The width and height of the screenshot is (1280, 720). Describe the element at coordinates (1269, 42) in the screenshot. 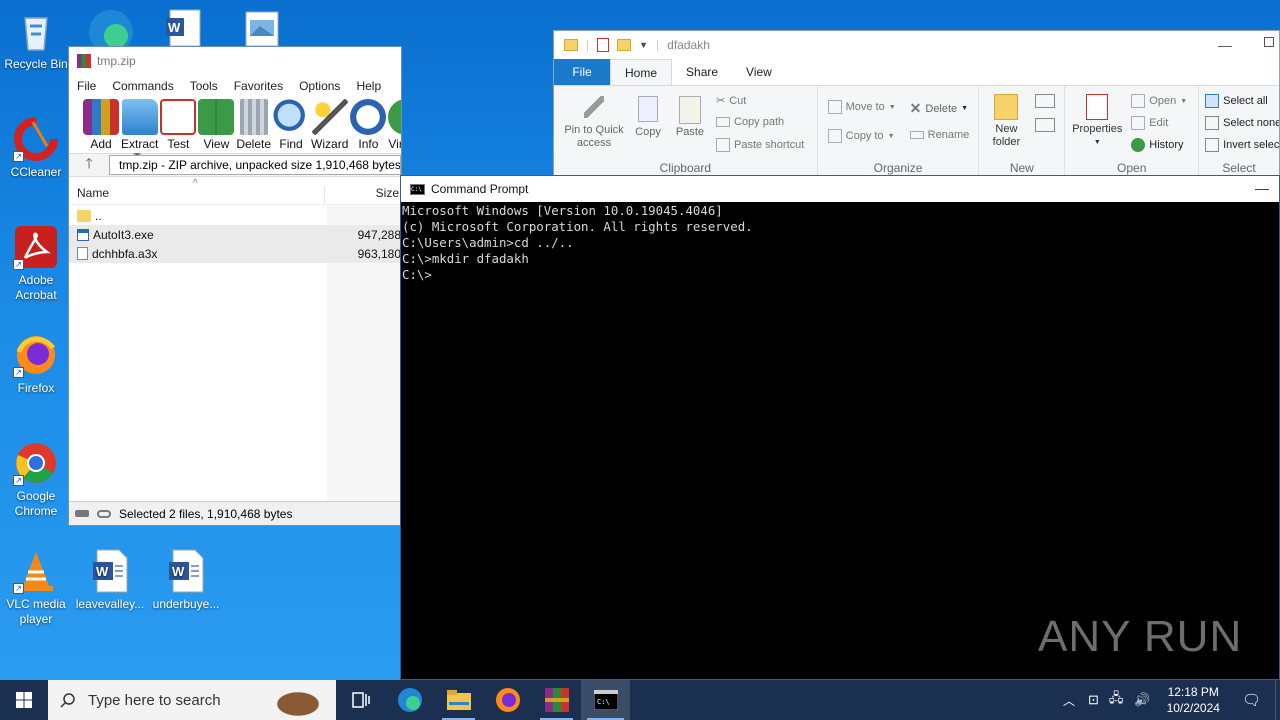

I see `maximize-button` at that location.